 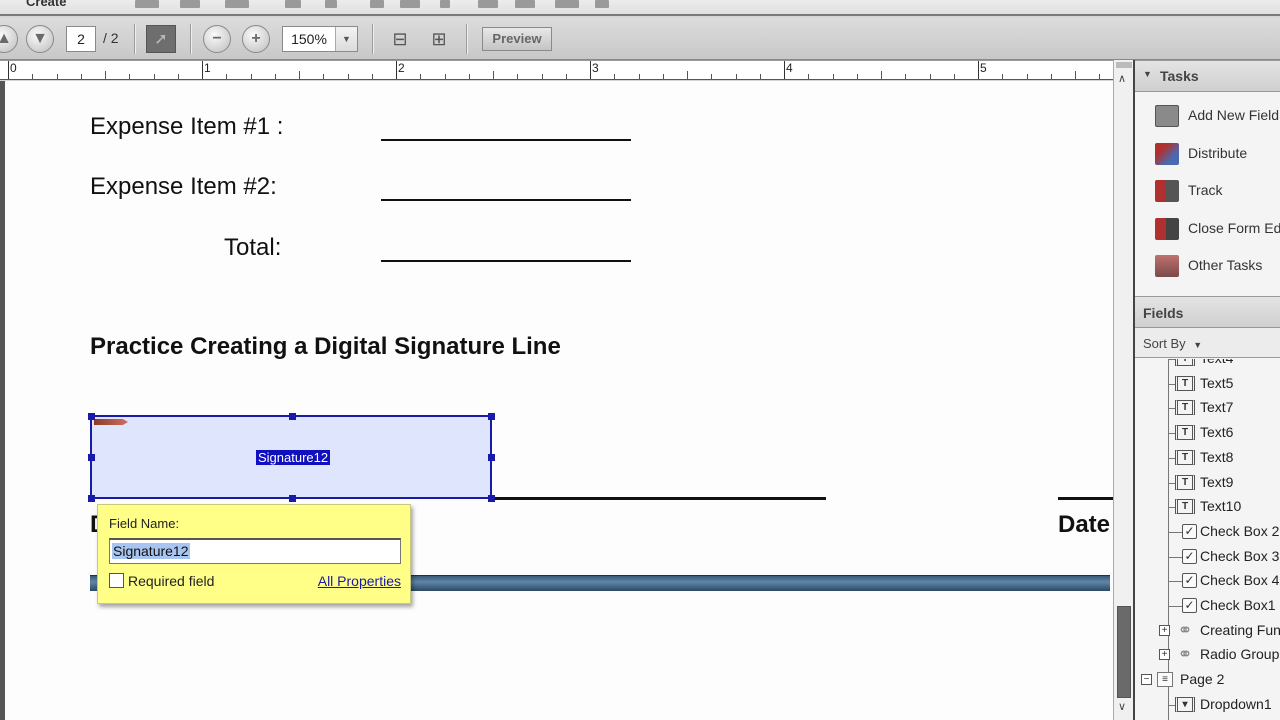 I want to click on field-name-value: Signature12, so click(x=151, y=551).